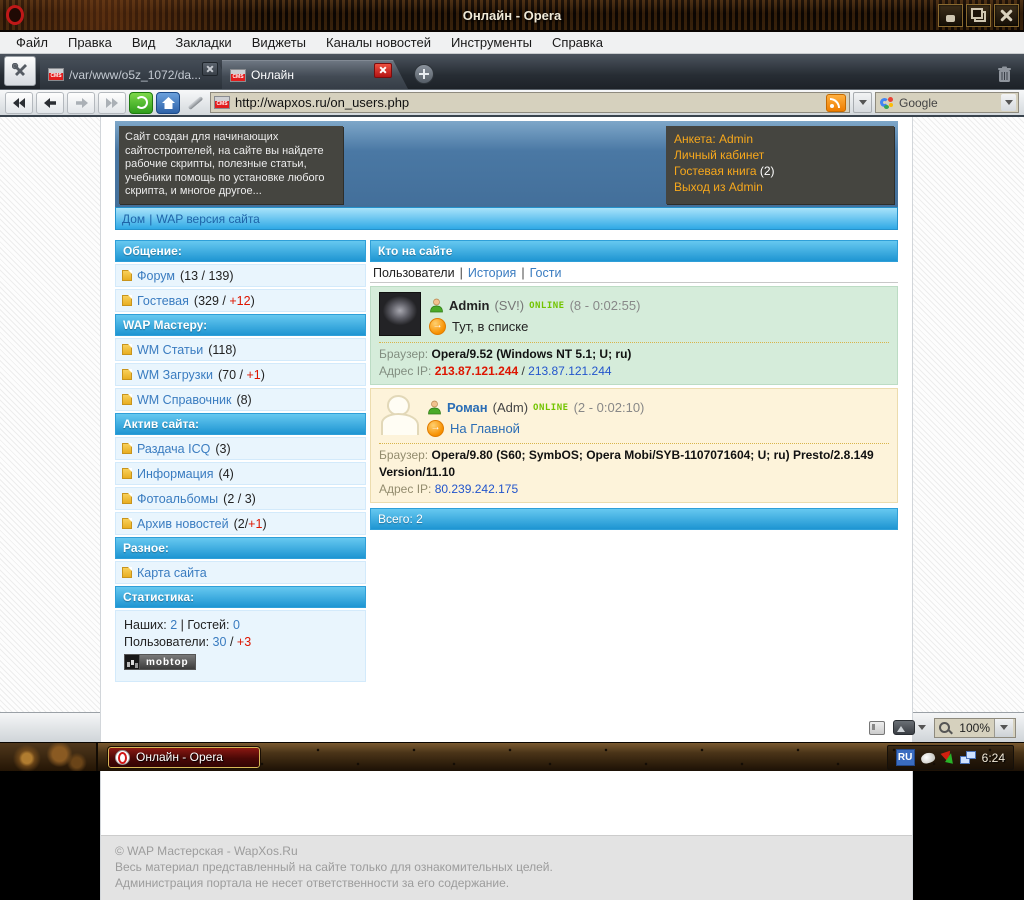  Describe the element at coordinates (81, 102) in the screenshot. I see `forward-button` at that location.